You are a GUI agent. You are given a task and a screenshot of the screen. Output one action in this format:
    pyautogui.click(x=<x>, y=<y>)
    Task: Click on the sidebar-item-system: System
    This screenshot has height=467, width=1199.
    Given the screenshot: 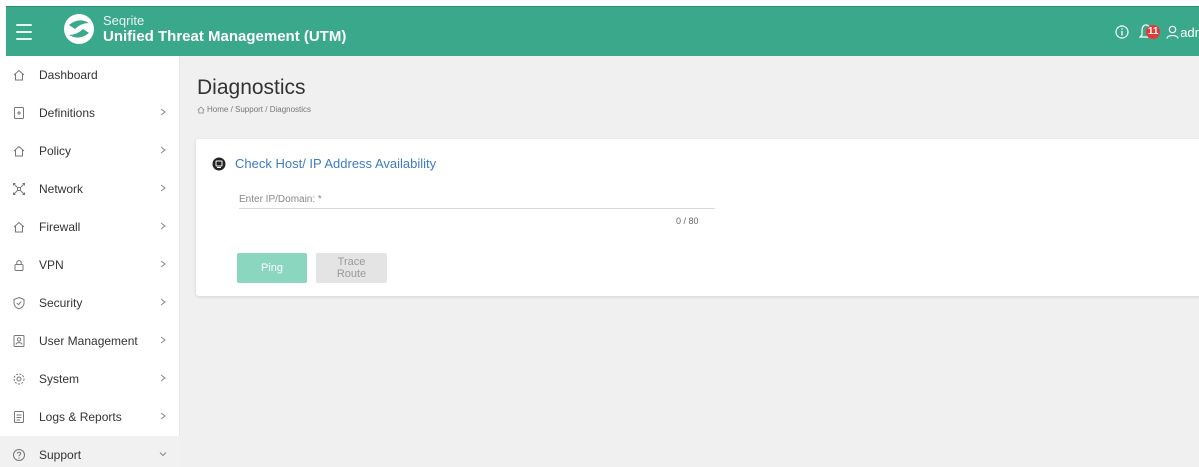 What is the action you would take?
    pyautogui.click(x=90, y=379)
    